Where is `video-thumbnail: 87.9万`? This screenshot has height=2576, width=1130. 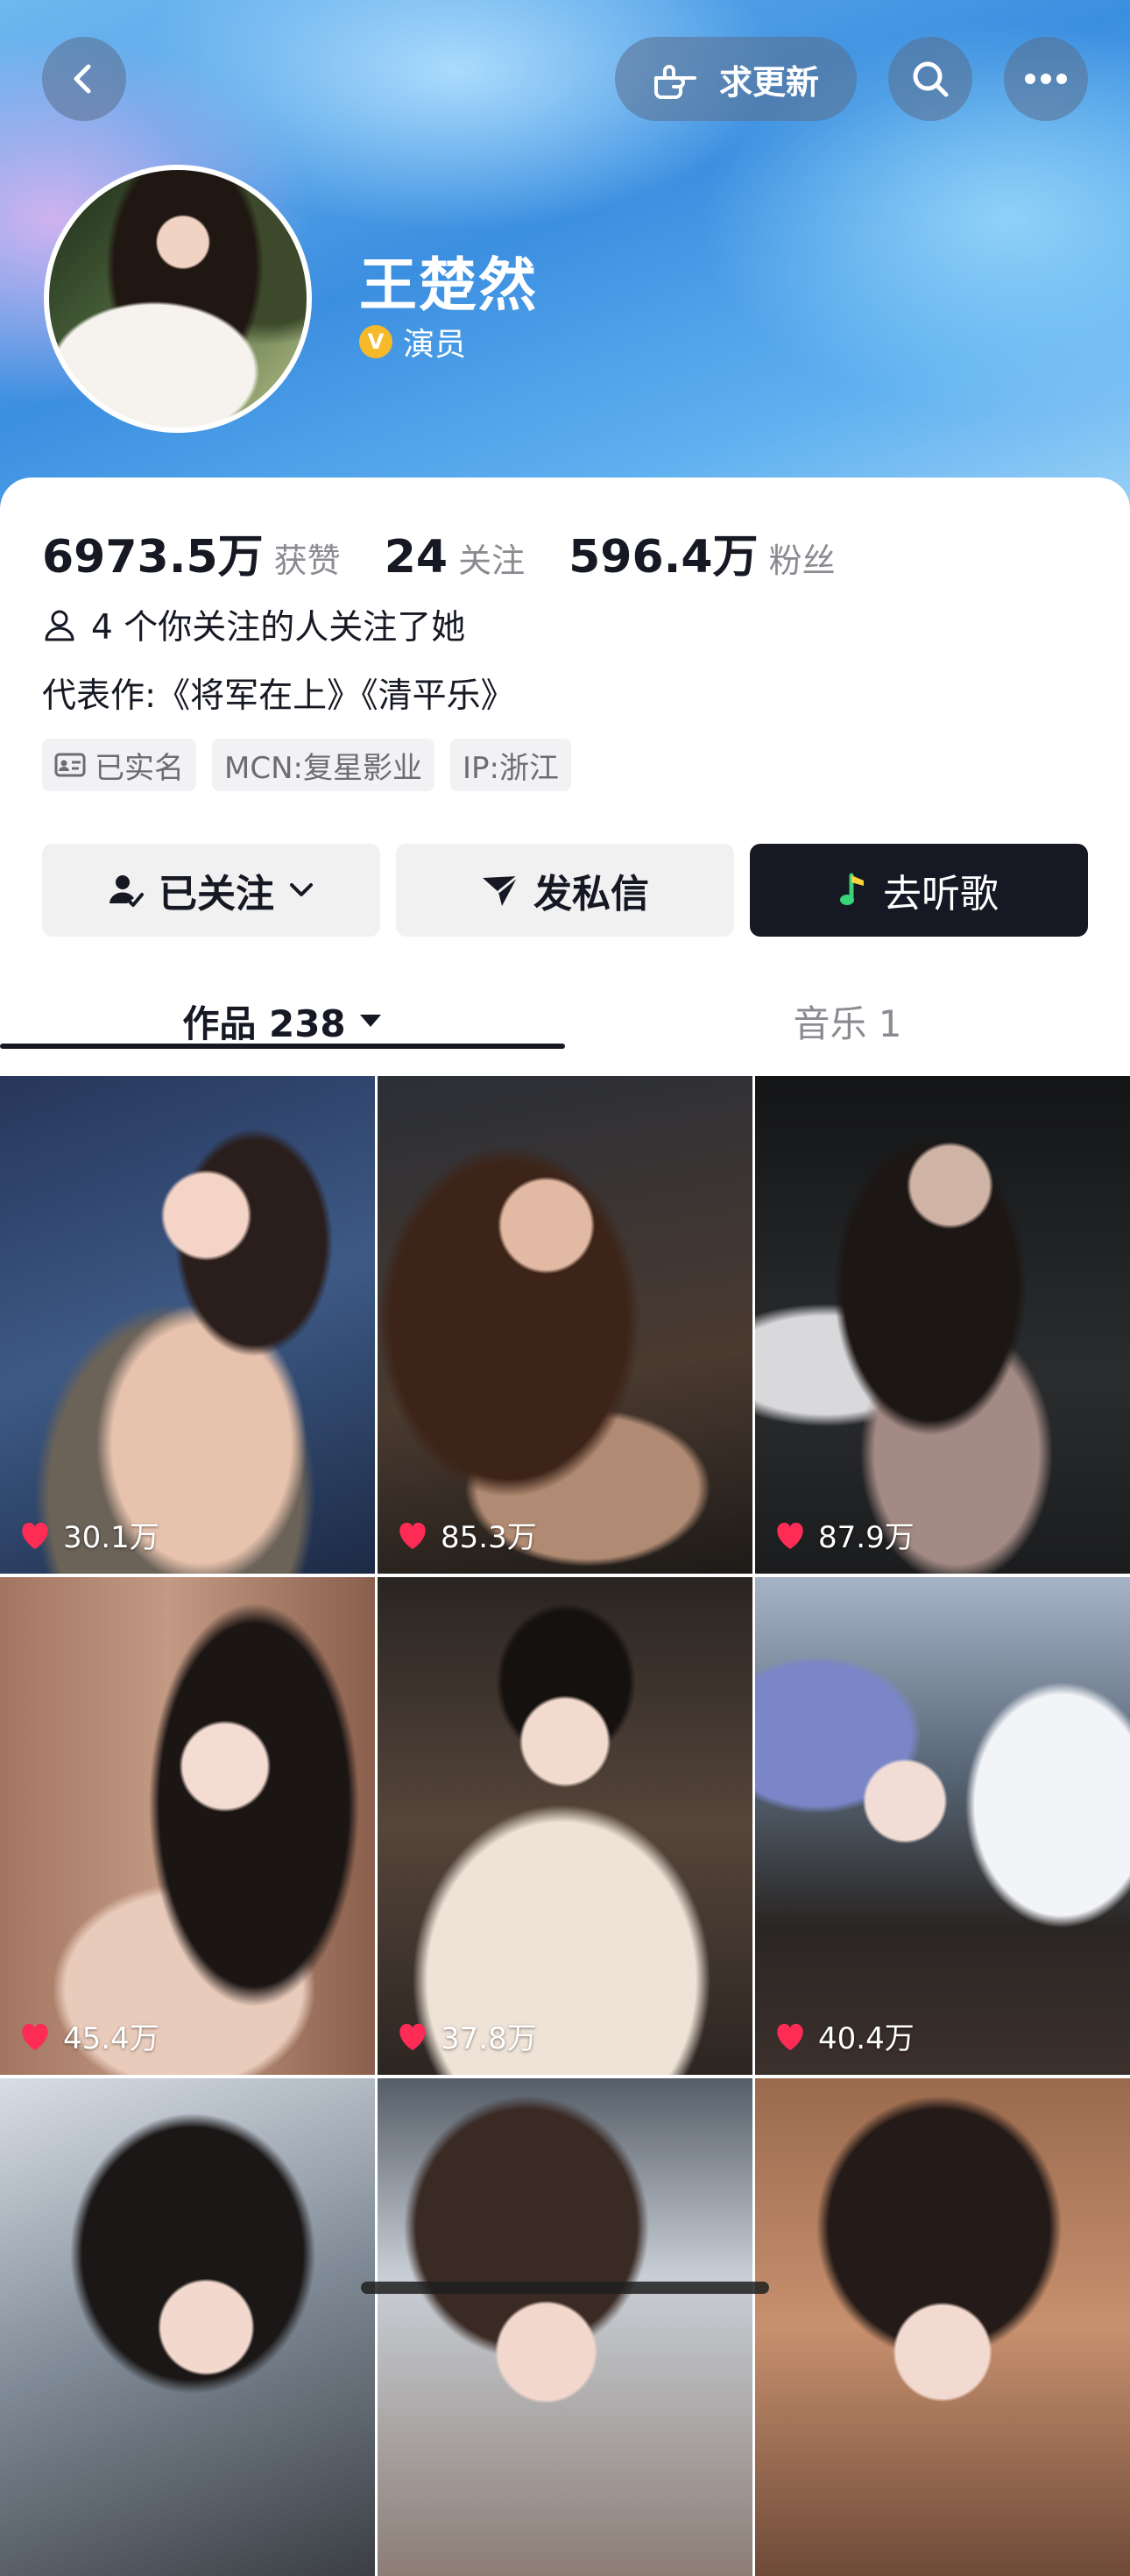
video-thumbnail: 87.9万 is located at coordinates (943, 1325).